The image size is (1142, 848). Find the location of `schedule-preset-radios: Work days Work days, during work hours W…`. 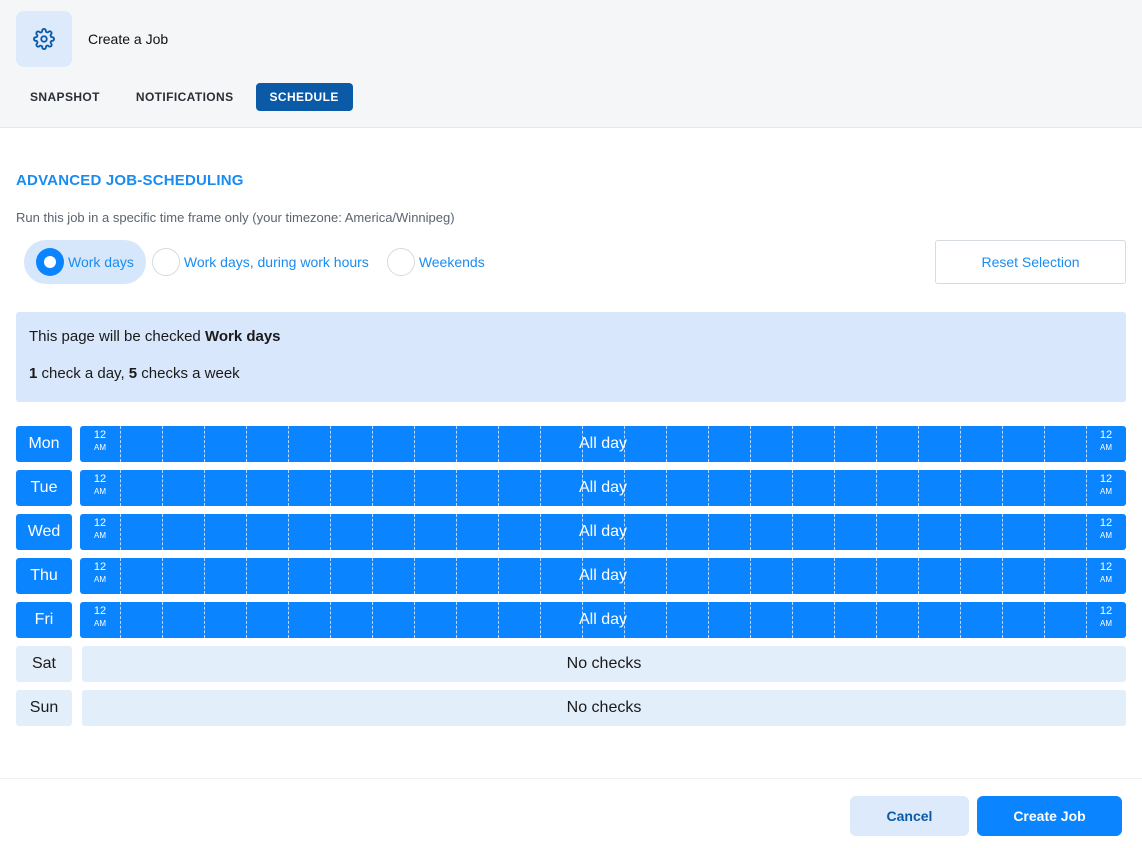

schedule-preset-radios: Work days Work days, during work hours W… is located at coordinates (263, 262).